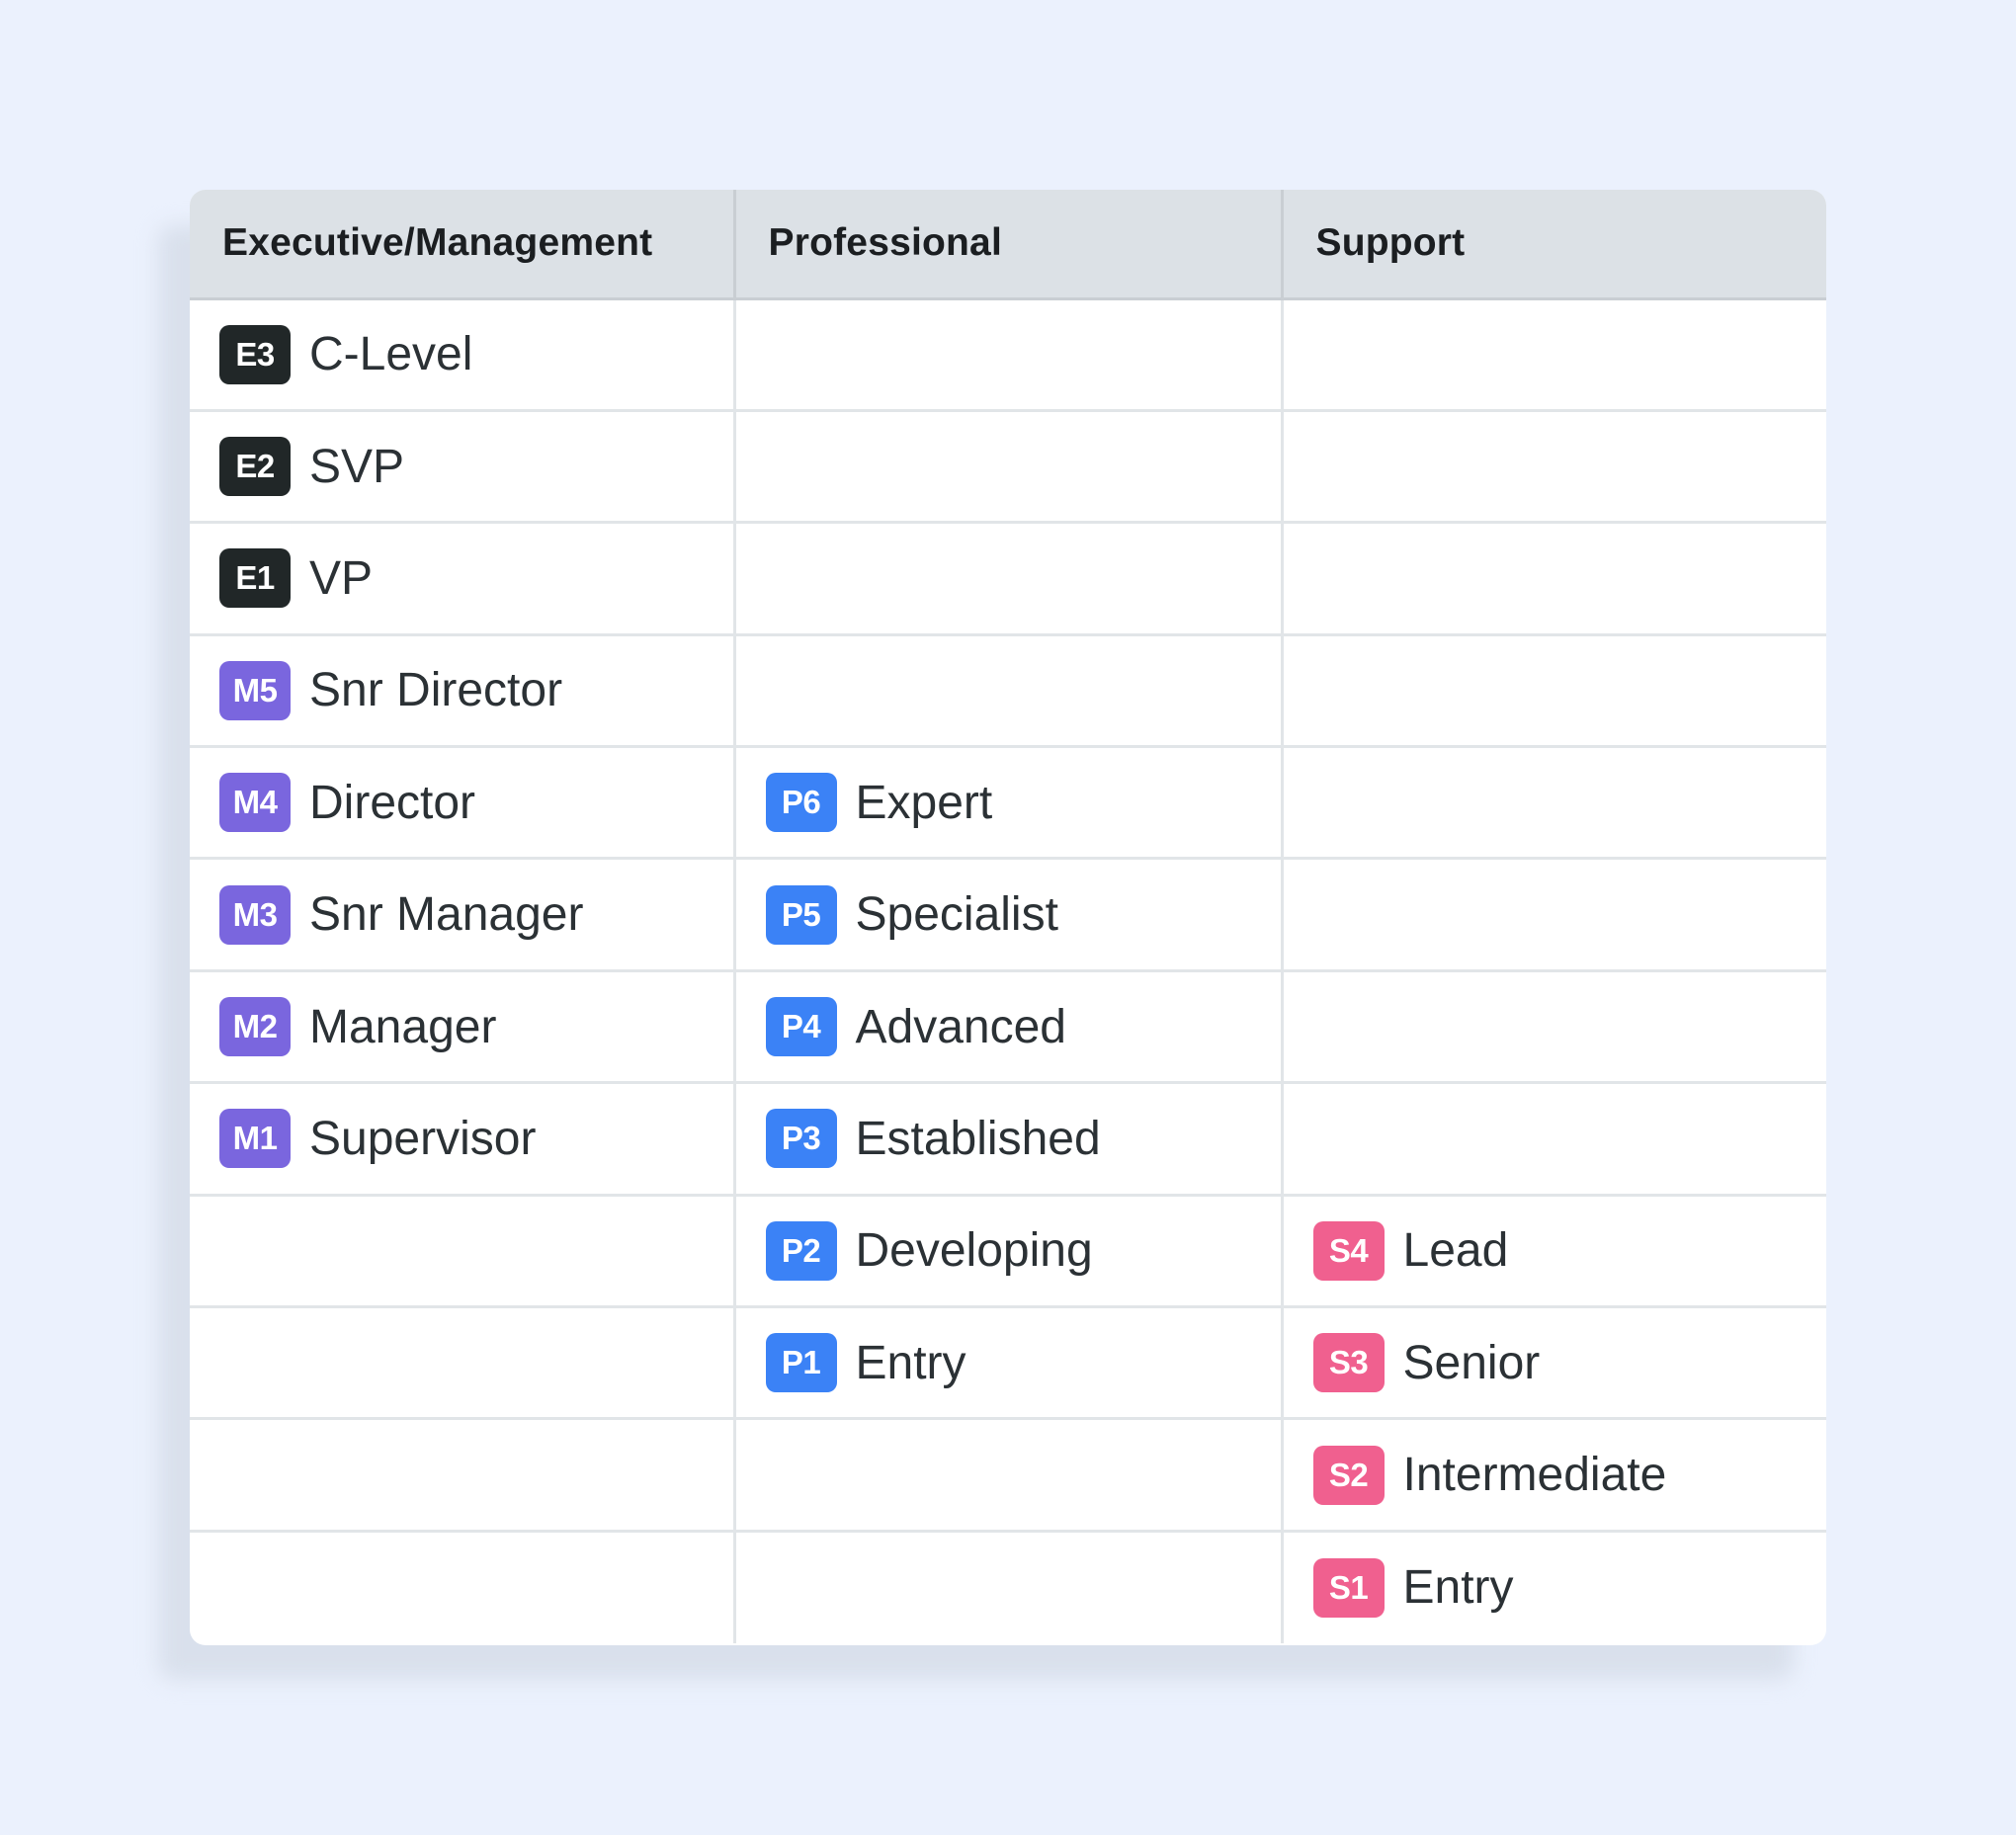  I want to click on level-title: Snr Director, so click(436, 690).